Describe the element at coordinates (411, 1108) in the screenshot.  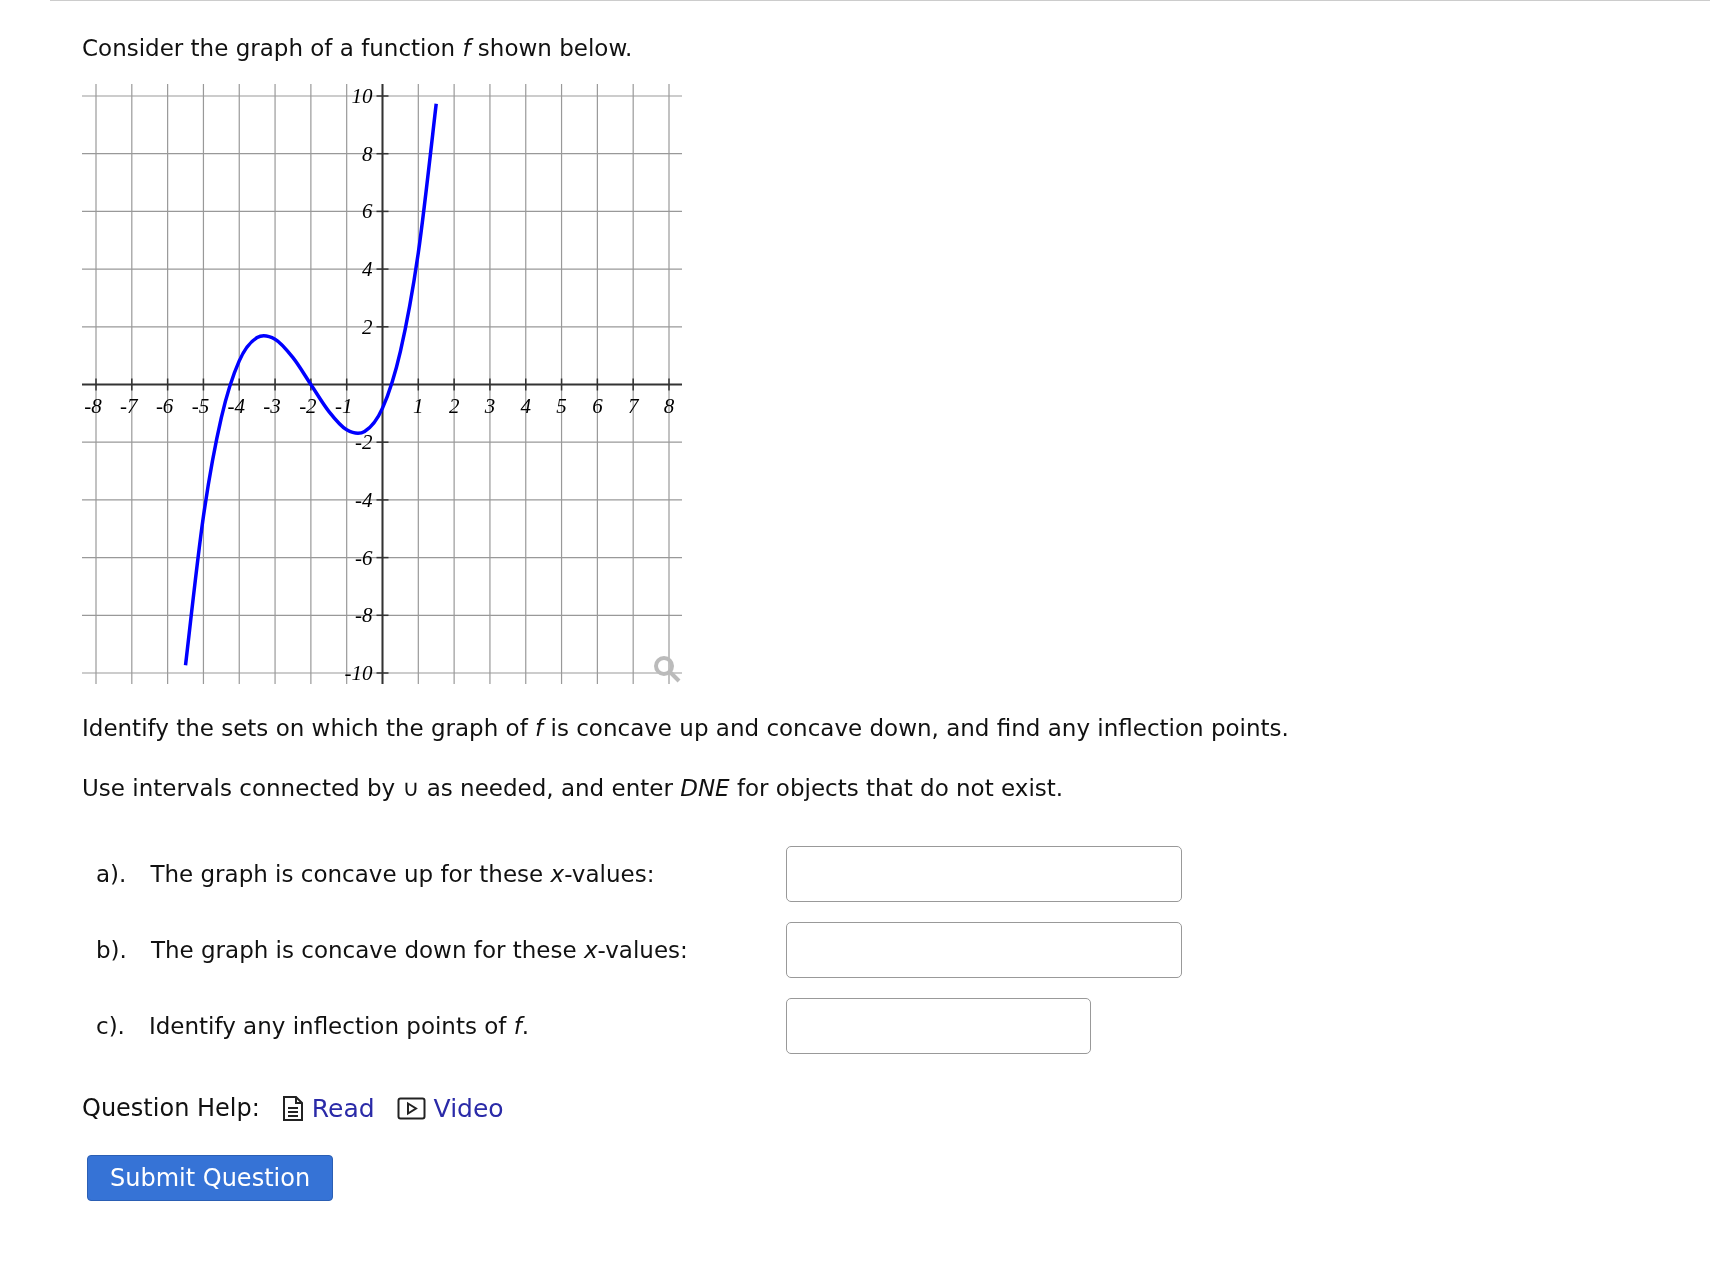
I see `video-icon` at that location.